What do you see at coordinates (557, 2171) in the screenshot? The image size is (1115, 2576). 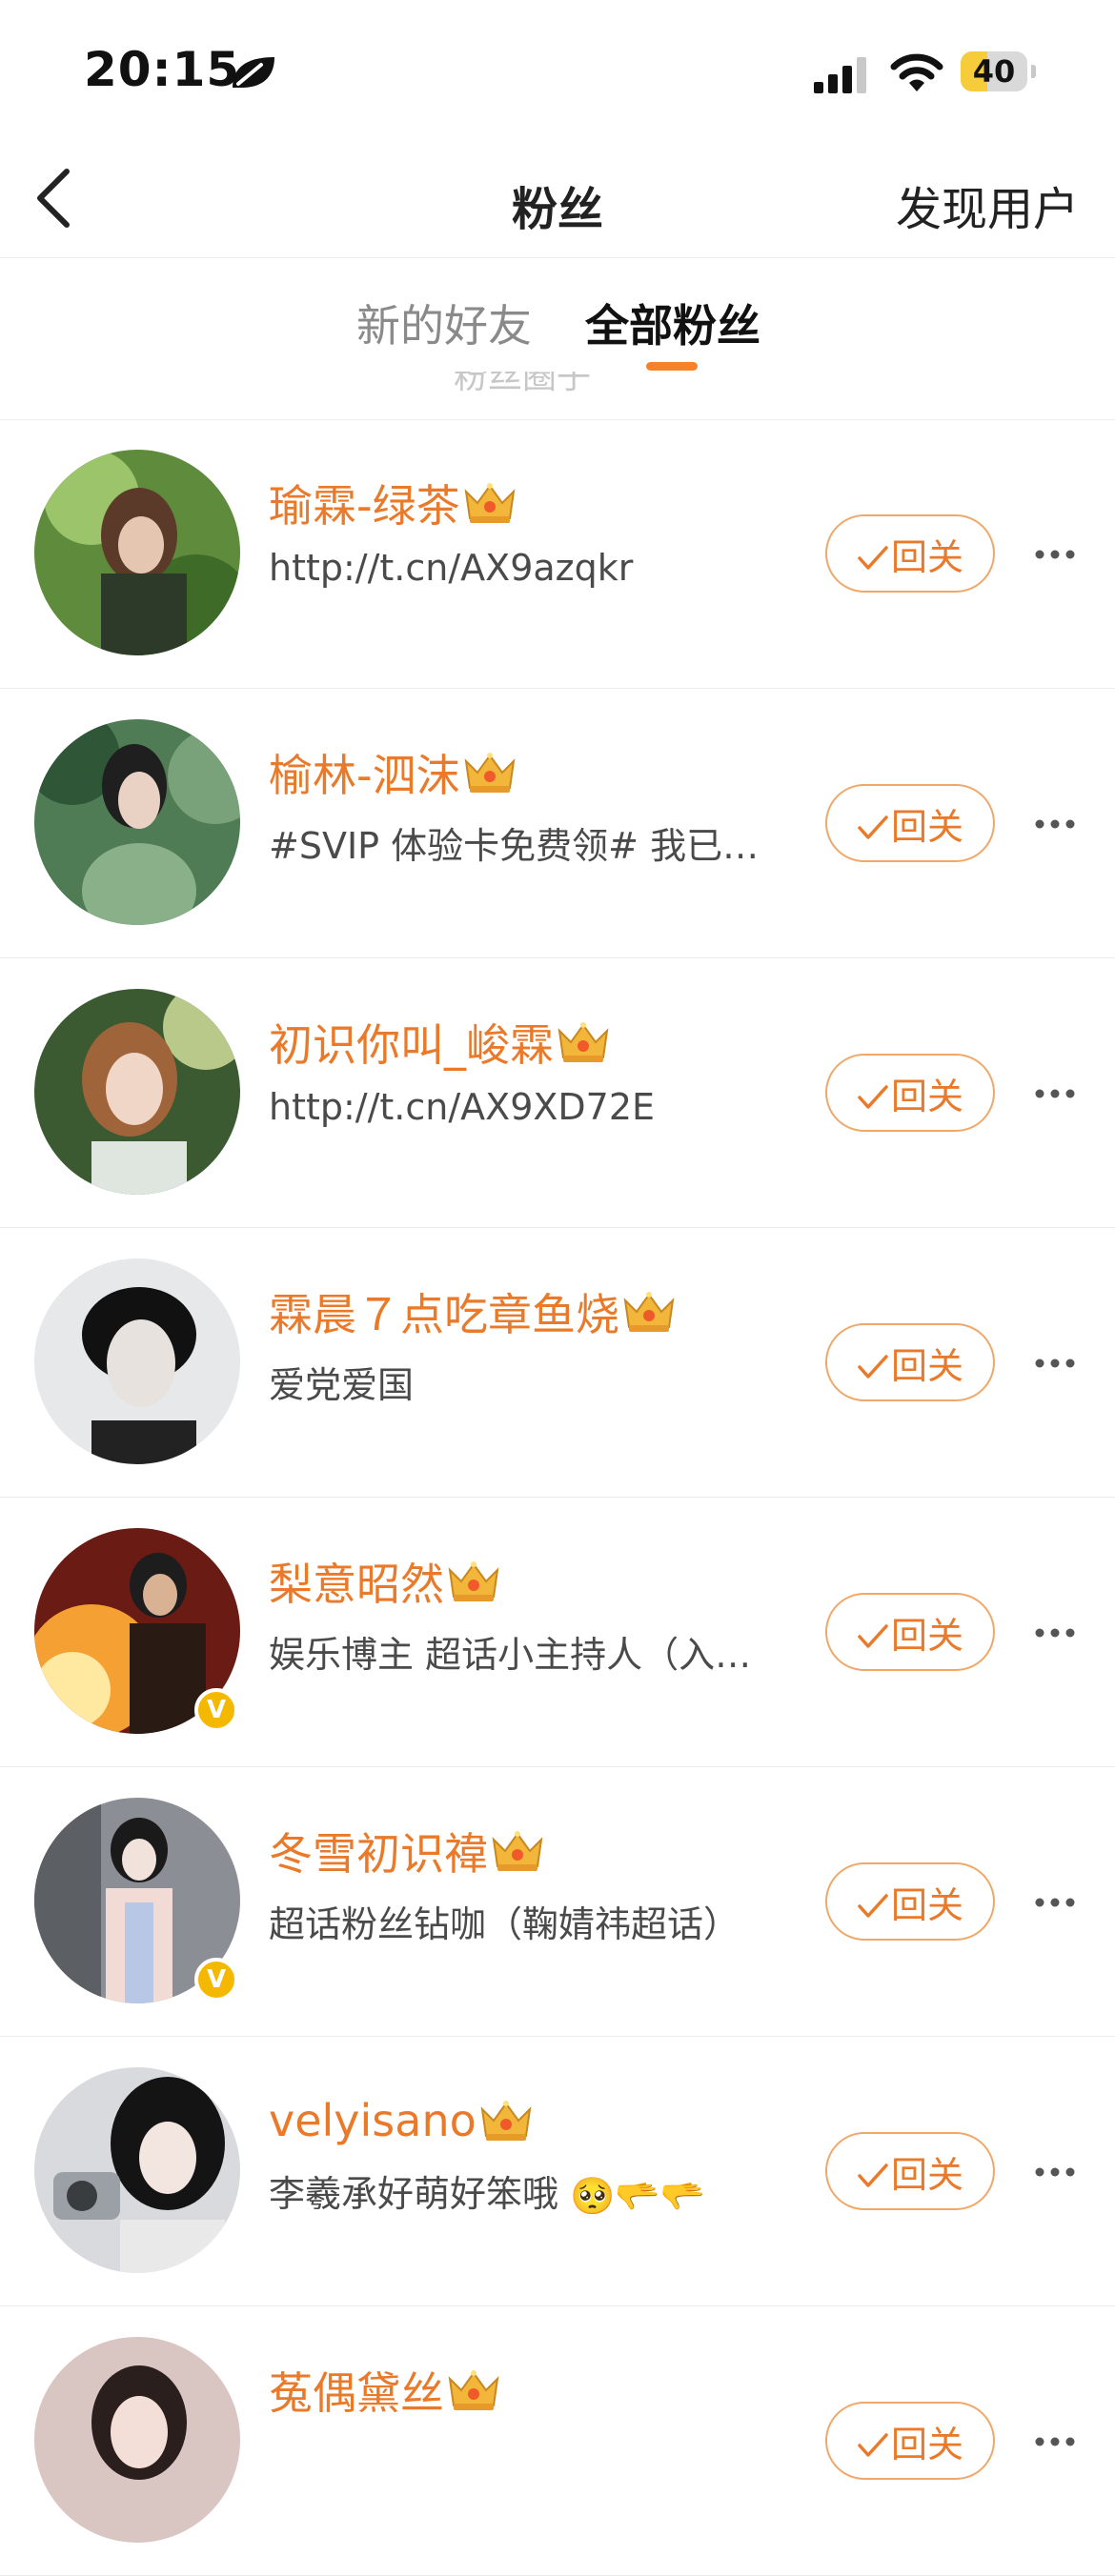 I see `fan-list-item: velyisano 李羲承好萌好笨哦 🥺🫳🫳 回关` at bounding box center [557, 2171].